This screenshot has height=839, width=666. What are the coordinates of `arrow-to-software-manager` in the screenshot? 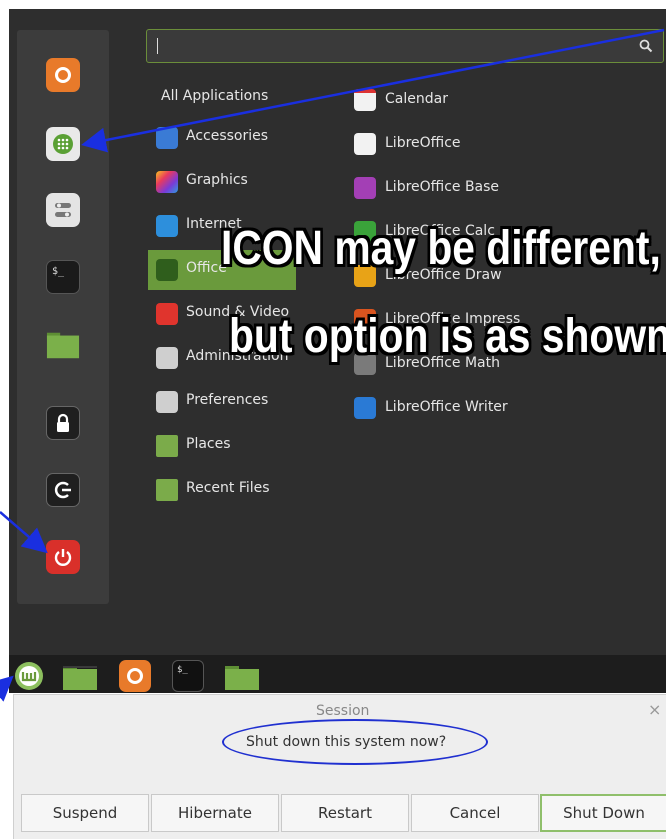 It's located at (373, 90).